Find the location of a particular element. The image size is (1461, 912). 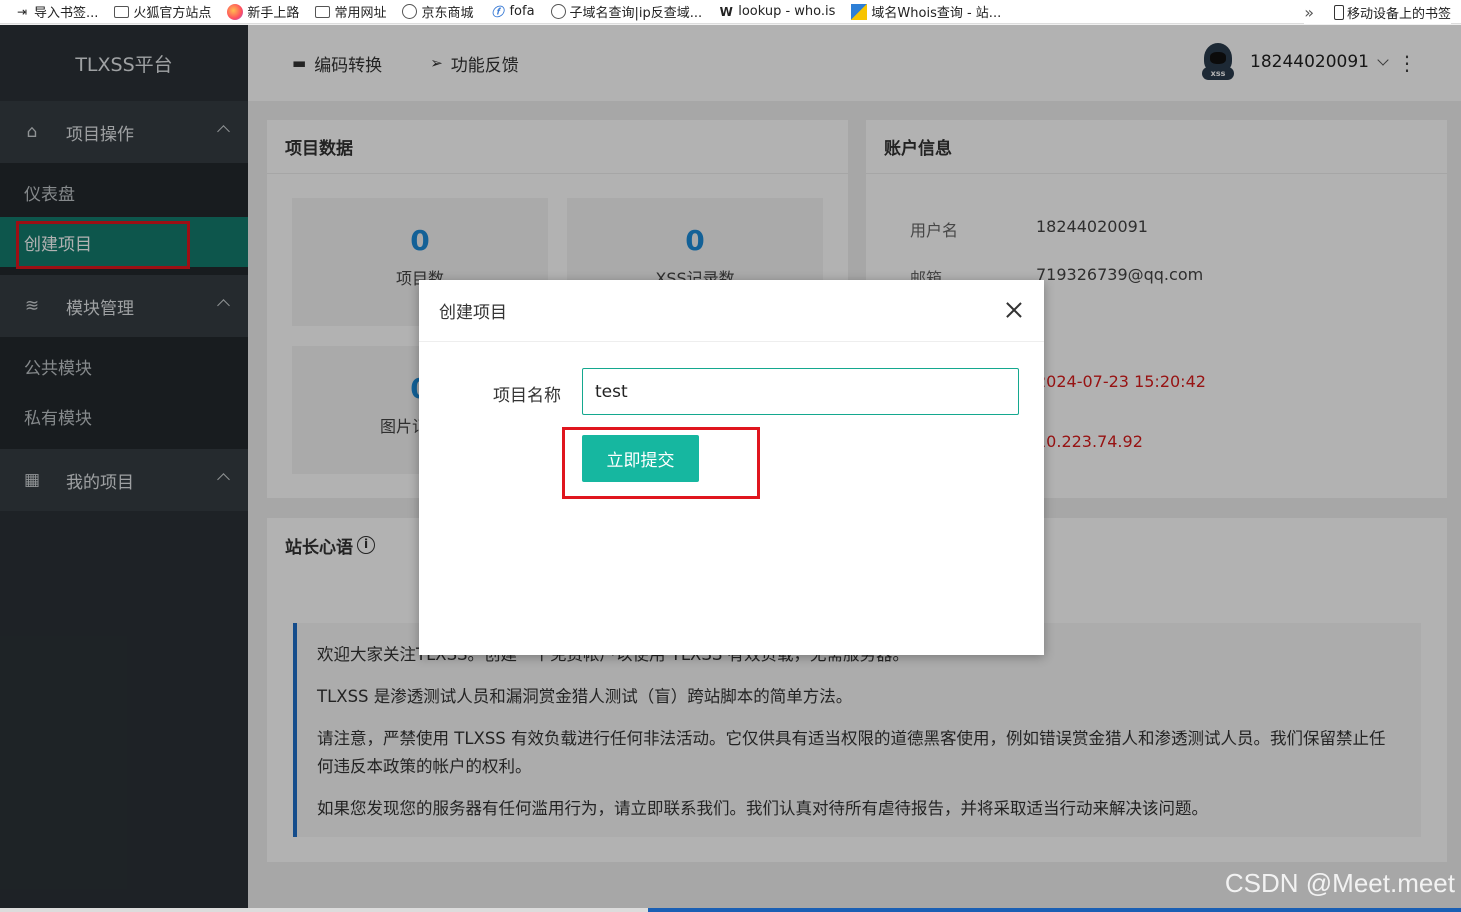

w-icon: W is located at coordinates (726, 11).